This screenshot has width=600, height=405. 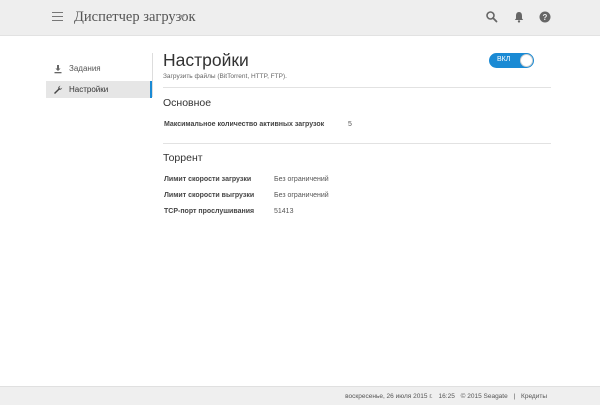 I want to click on footer-date: воскресенье, 26 июля 2015 г., so click(x=389, y=396).